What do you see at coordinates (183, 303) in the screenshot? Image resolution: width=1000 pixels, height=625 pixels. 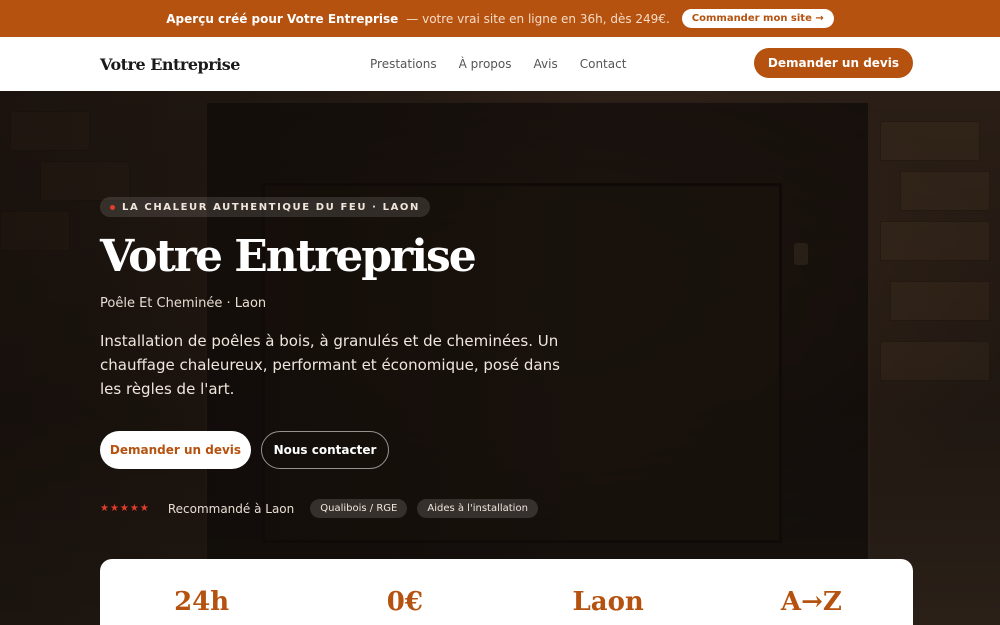 I see `hero-subtitle: Poêle Et Cheminée · Laon` at bounding box center [183, 303].